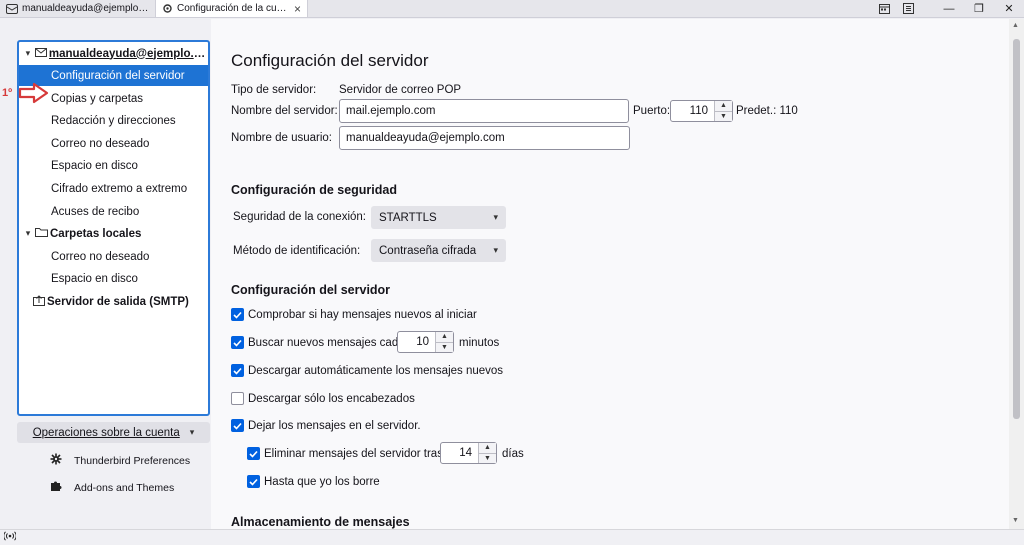 The image size is (1024, 545). I want to click on headers-only-option: Descargar sólo los encabezados, so click(323, 398).